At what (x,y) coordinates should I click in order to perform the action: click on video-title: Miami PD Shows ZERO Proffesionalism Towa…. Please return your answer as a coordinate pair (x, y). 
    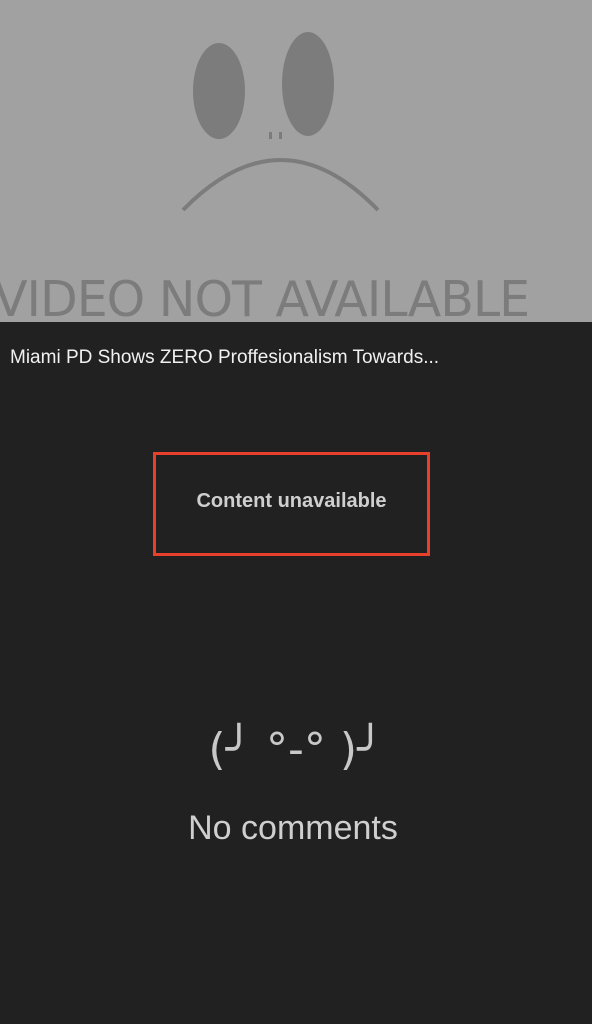
    Looking at the image, I should click on (290, 358).